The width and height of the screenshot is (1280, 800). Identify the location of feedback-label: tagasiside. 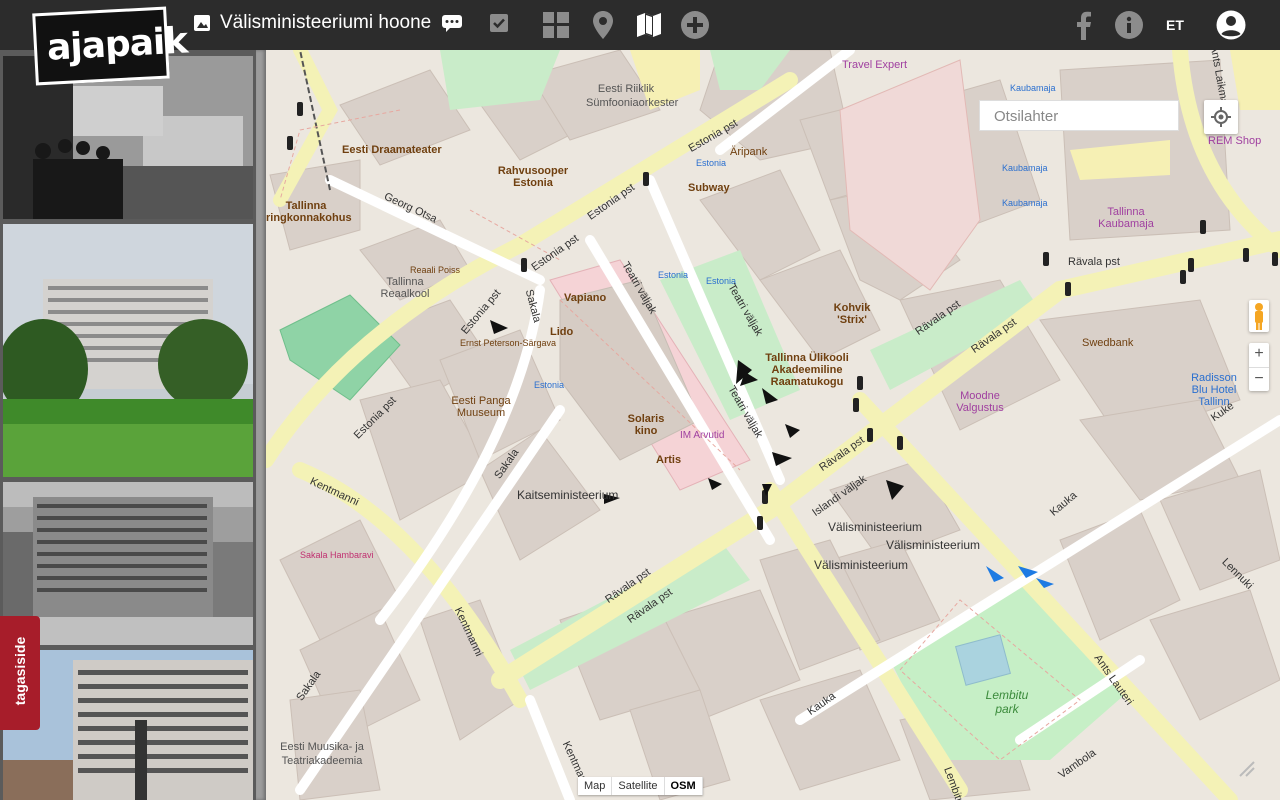
(20, 671).